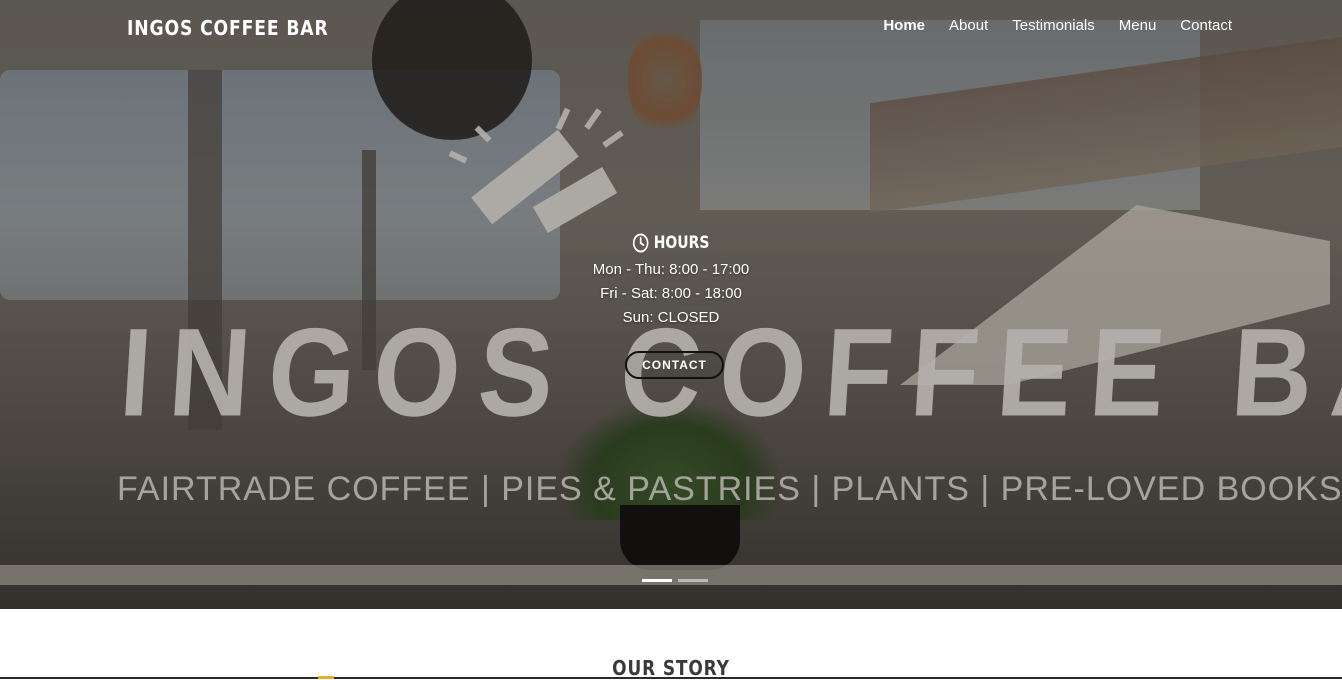  What do you see at coordinates (675, 580) in the screenshot?
I see `carousel-indicators` at bounding box center [675, 580].